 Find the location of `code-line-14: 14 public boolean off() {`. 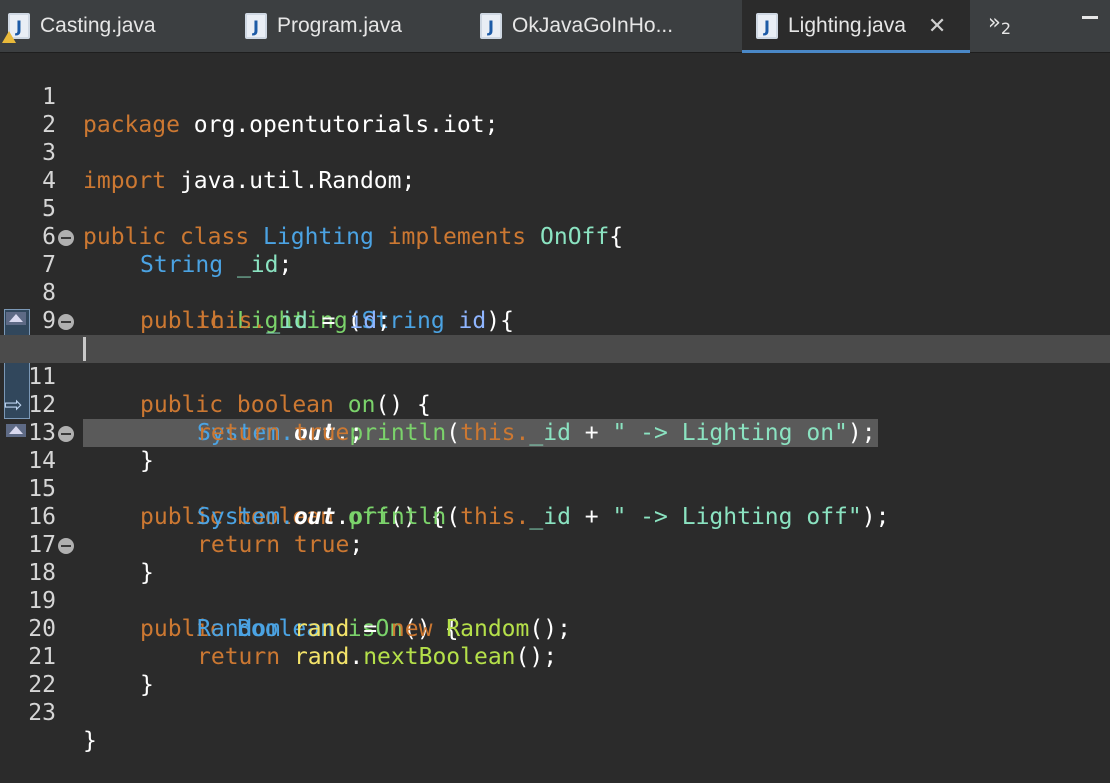

code-line-14: 14 public boolean off() { is located at coordinates (555, 474).